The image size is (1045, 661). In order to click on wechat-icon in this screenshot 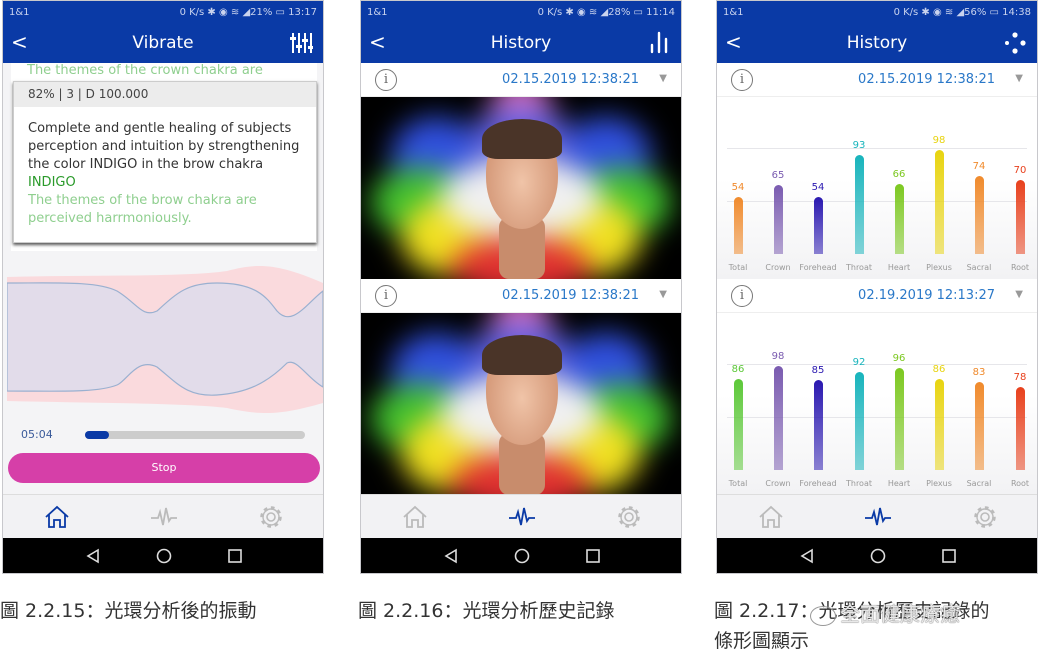, I will do `click(823, 615)`.